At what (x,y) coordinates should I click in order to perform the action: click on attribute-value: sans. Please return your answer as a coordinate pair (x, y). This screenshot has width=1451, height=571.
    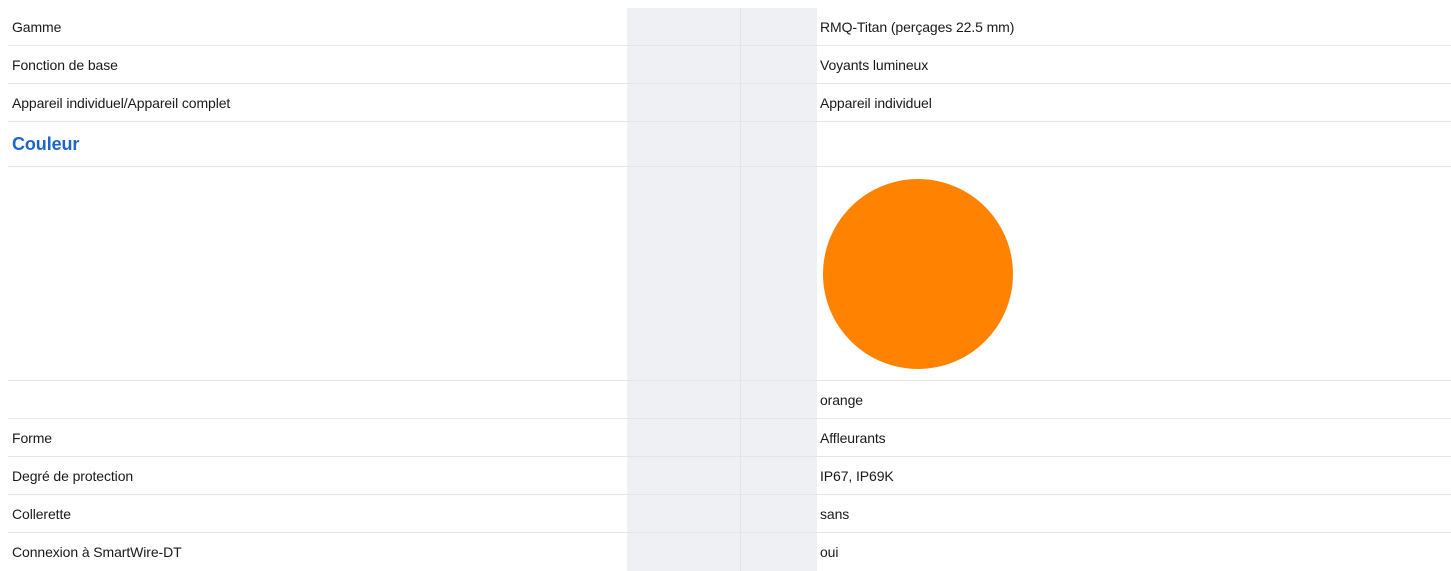
    Looking at the image, I should click on (835, 513).